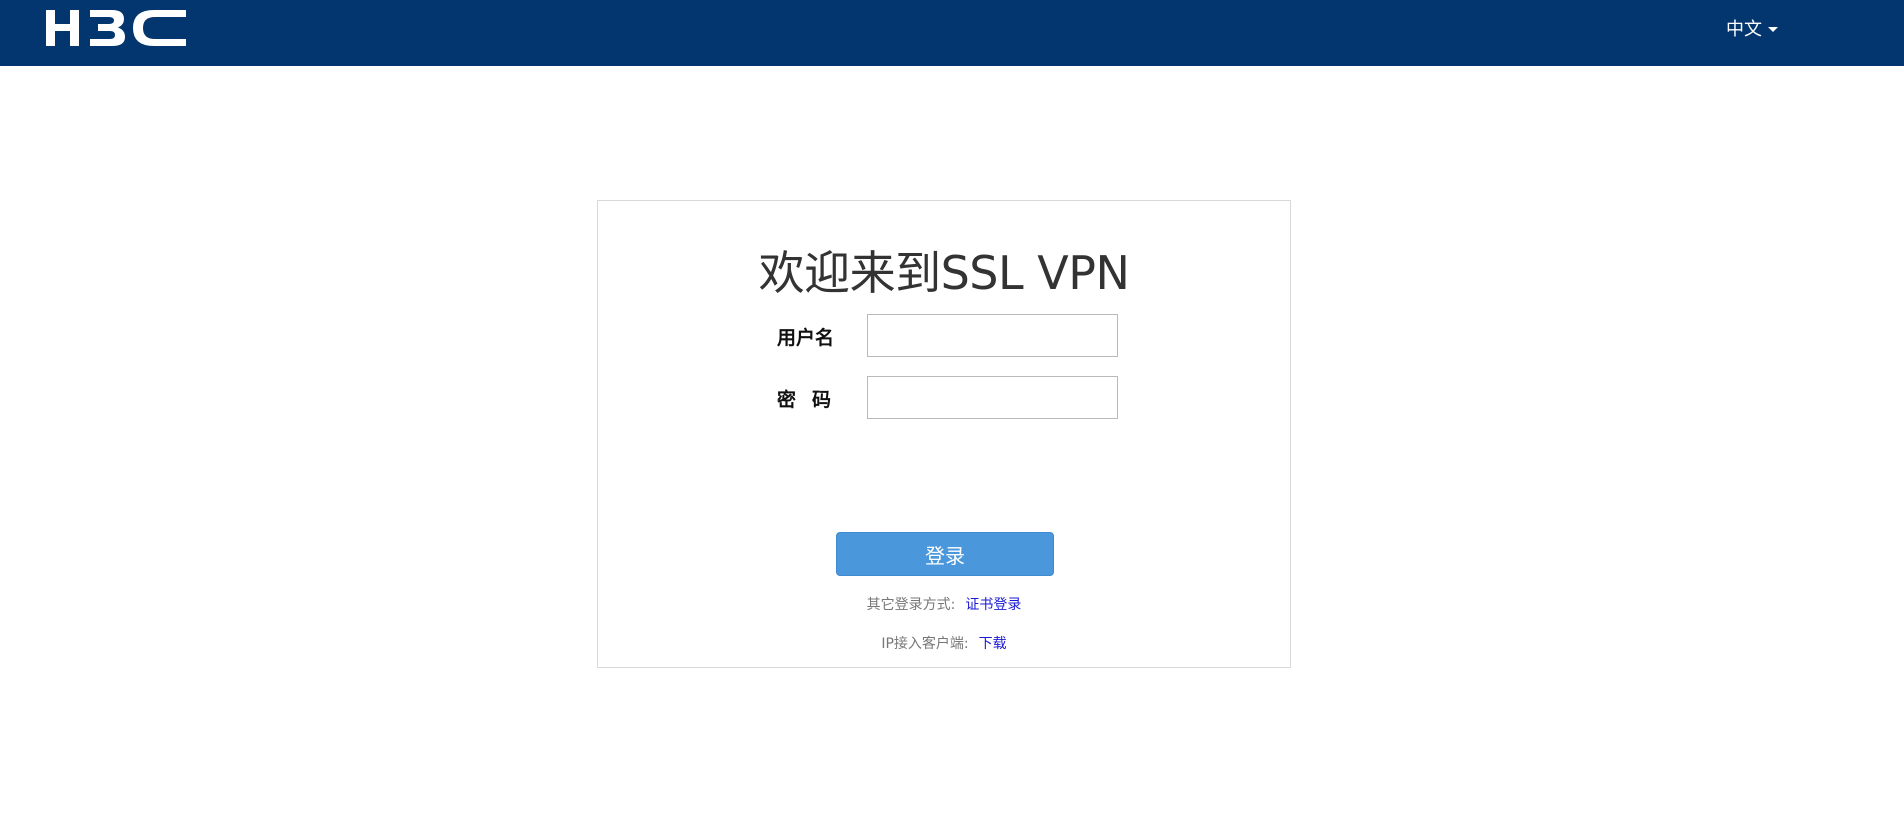 The image size is (1904, 825). What do you see at coordinates (116, 28) in the screenshot?
I see `h3c-logo` at bounding box center [116, 28].